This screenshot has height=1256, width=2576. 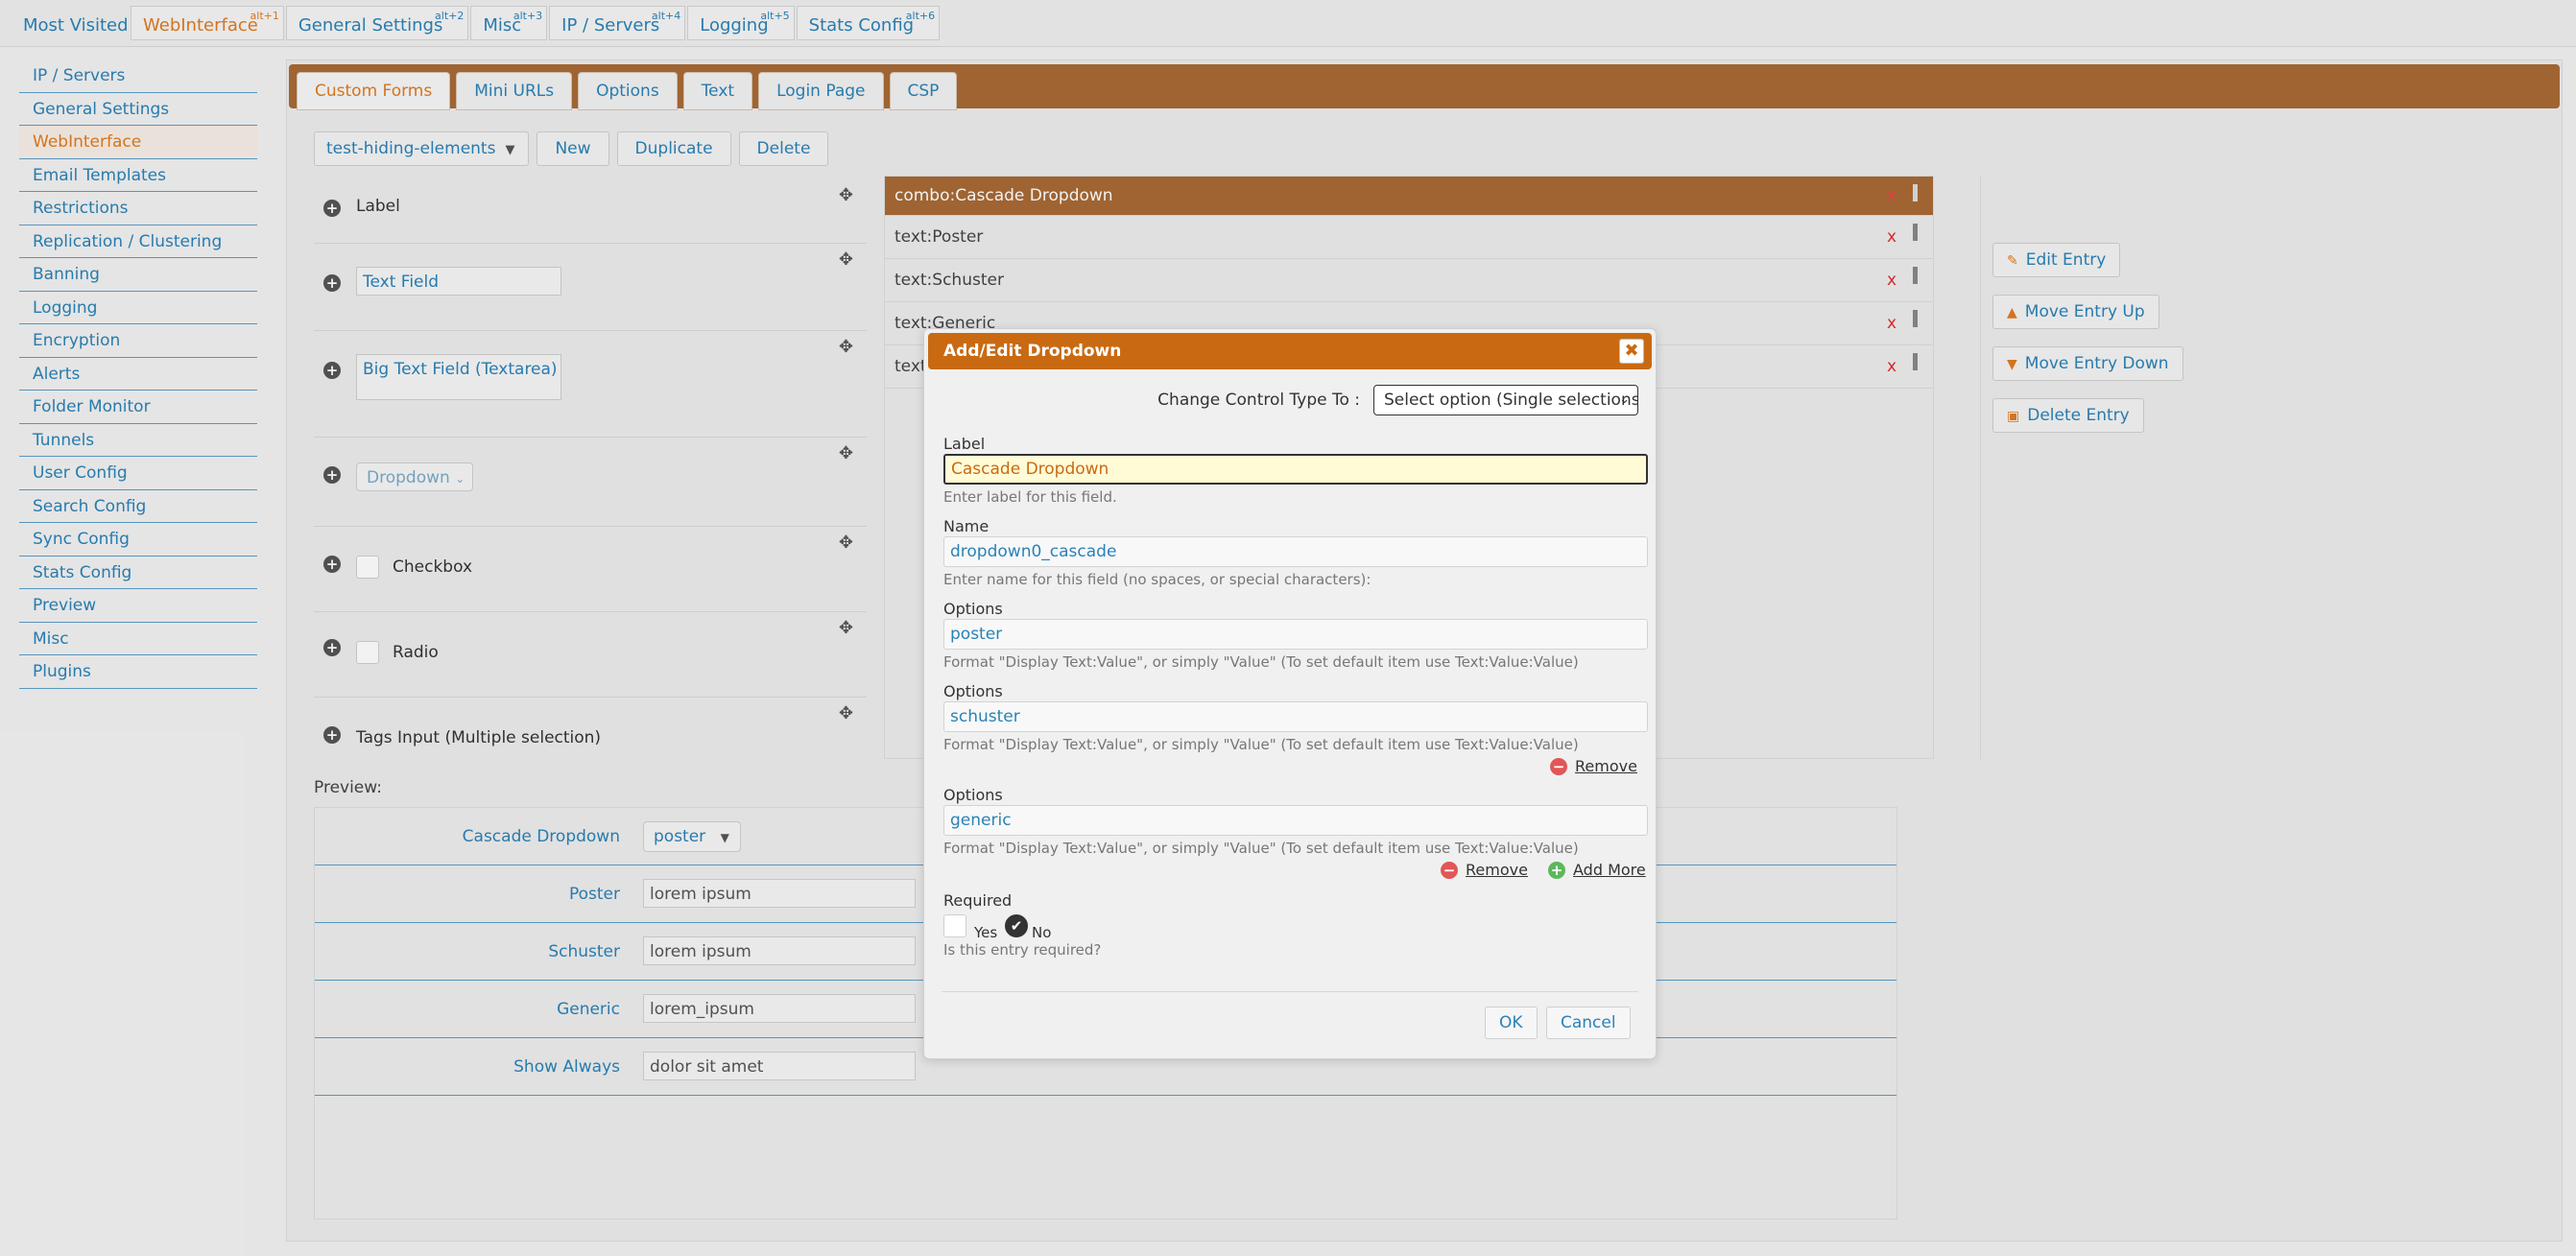 I want to click on control-type-select: Select option (Single selections ⌄, so click(x=1505, y=400).